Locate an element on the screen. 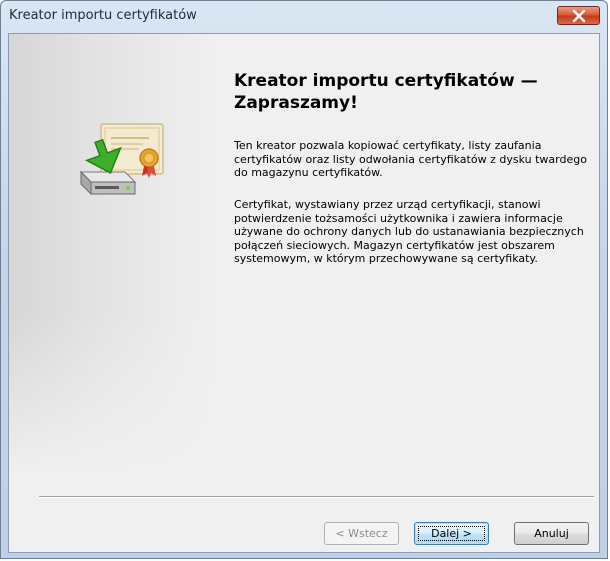  window-title: Kreator importu certyfikatów is located at coordinates (103, 15).